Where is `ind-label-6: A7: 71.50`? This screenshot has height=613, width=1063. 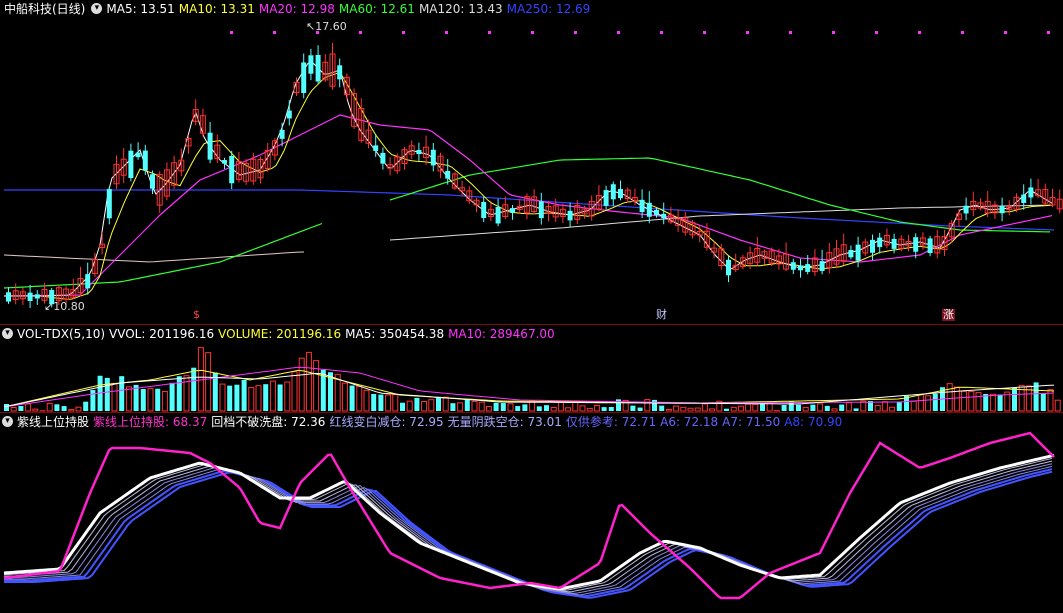
ind-label-6: A7: 71.50 is located at coordinates (751, 422).